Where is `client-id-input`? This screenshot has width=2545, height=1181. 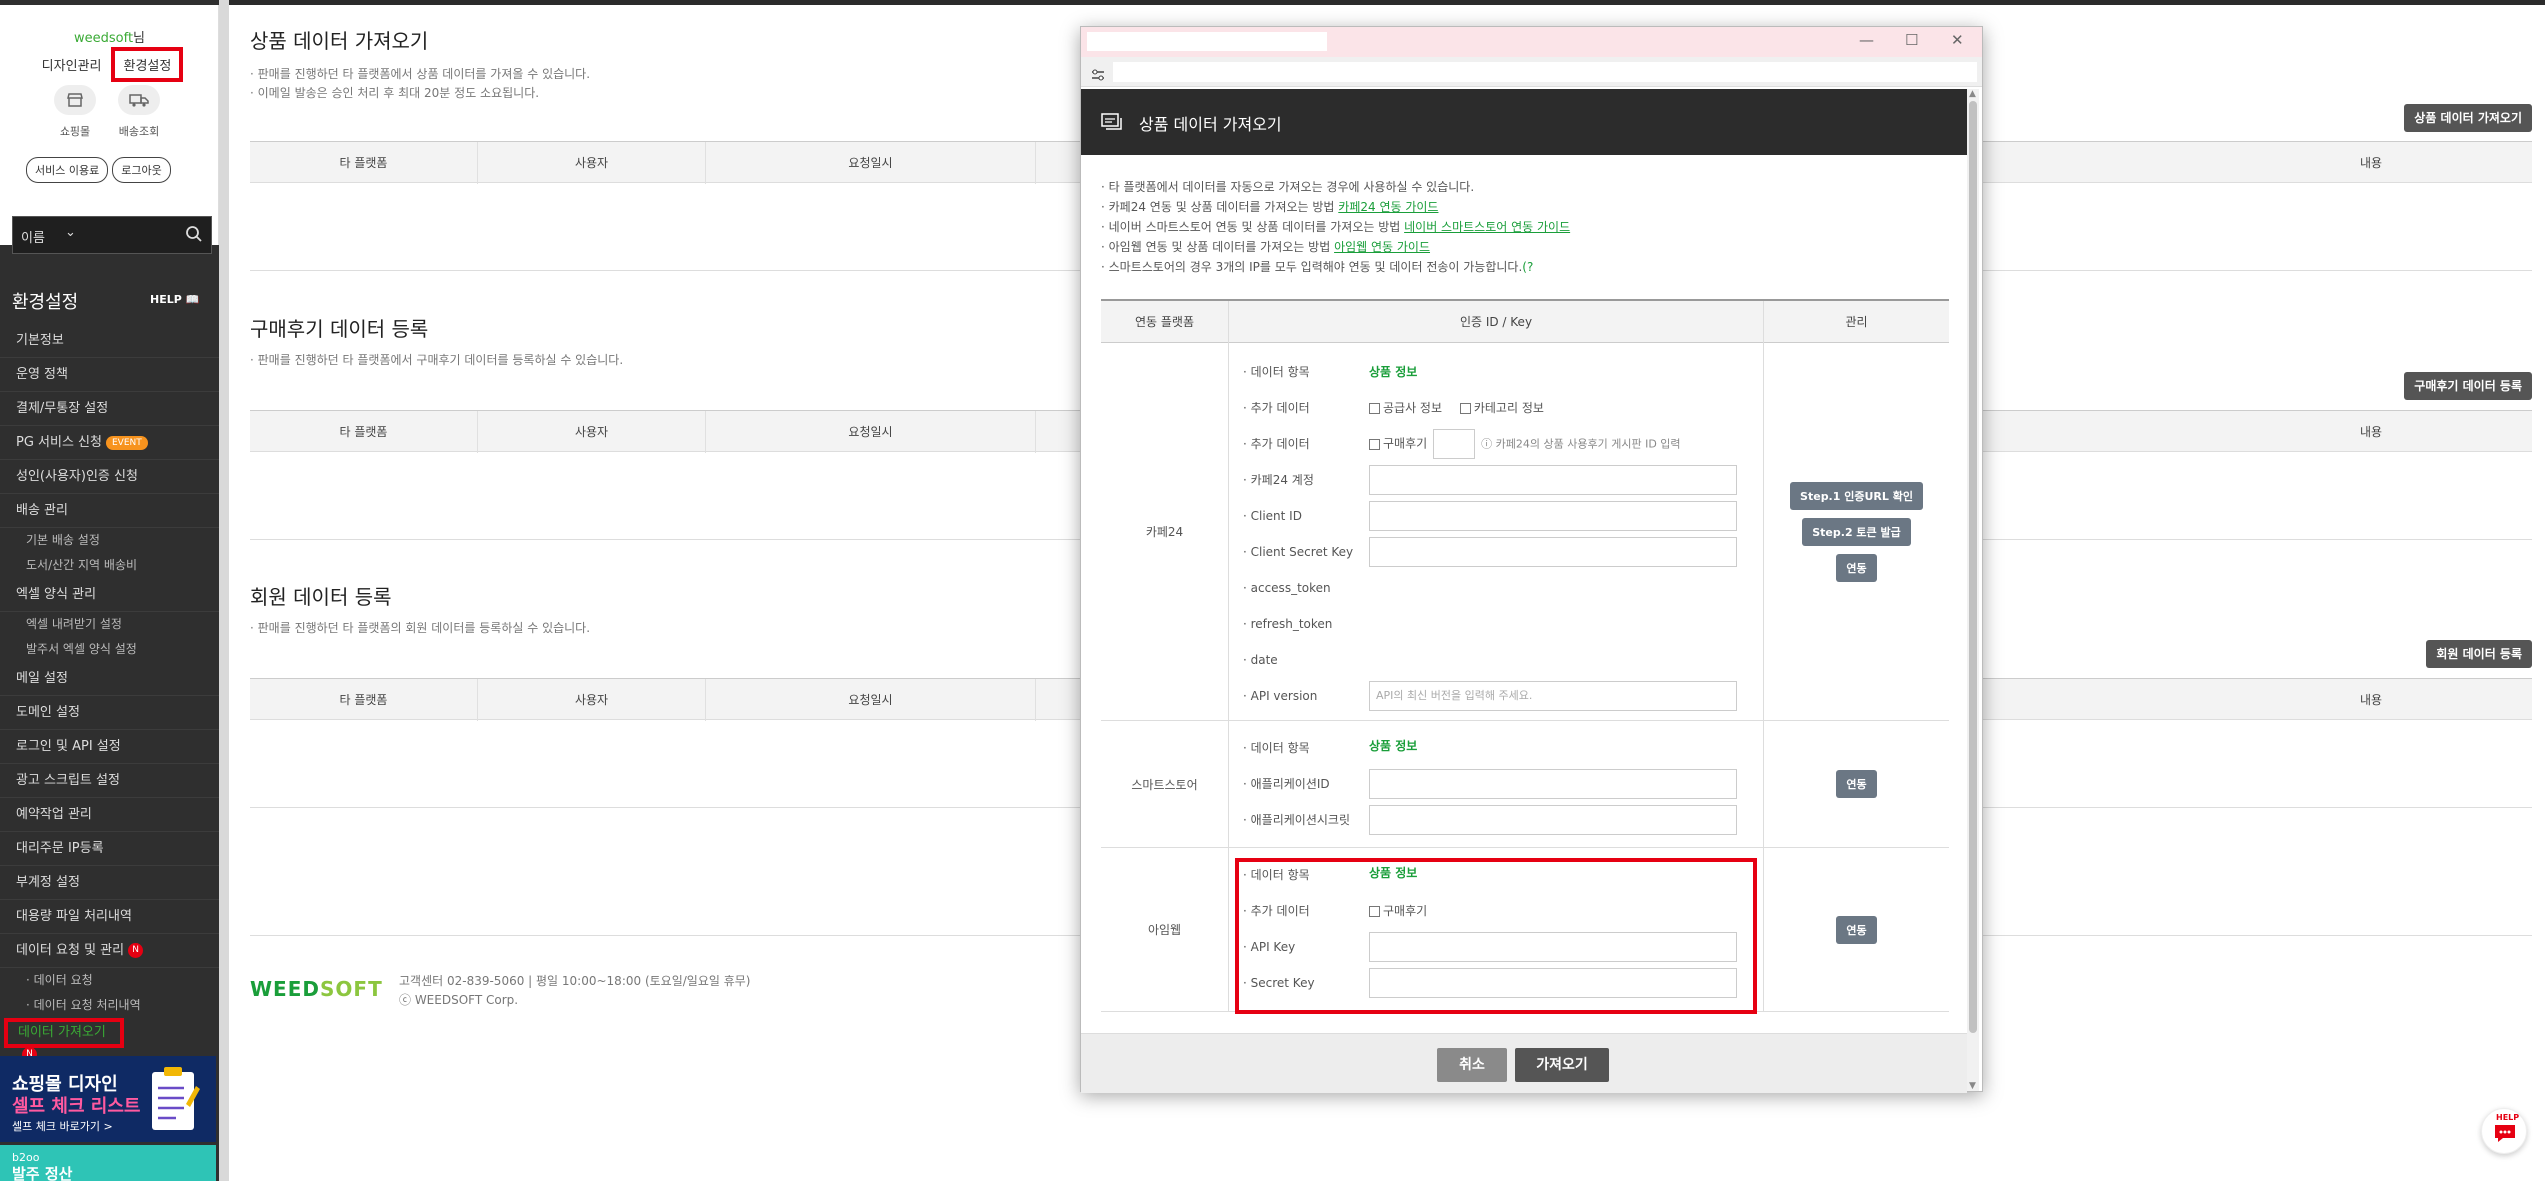
client-id-input is located at coordinates (1553, 516).